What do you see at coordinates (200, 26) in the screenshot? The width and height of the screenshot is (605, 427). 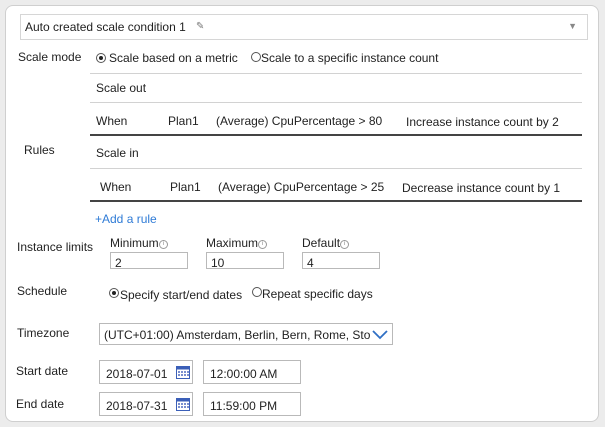 I see `pencil-icon: ✎` at bounding box center [200, 26].